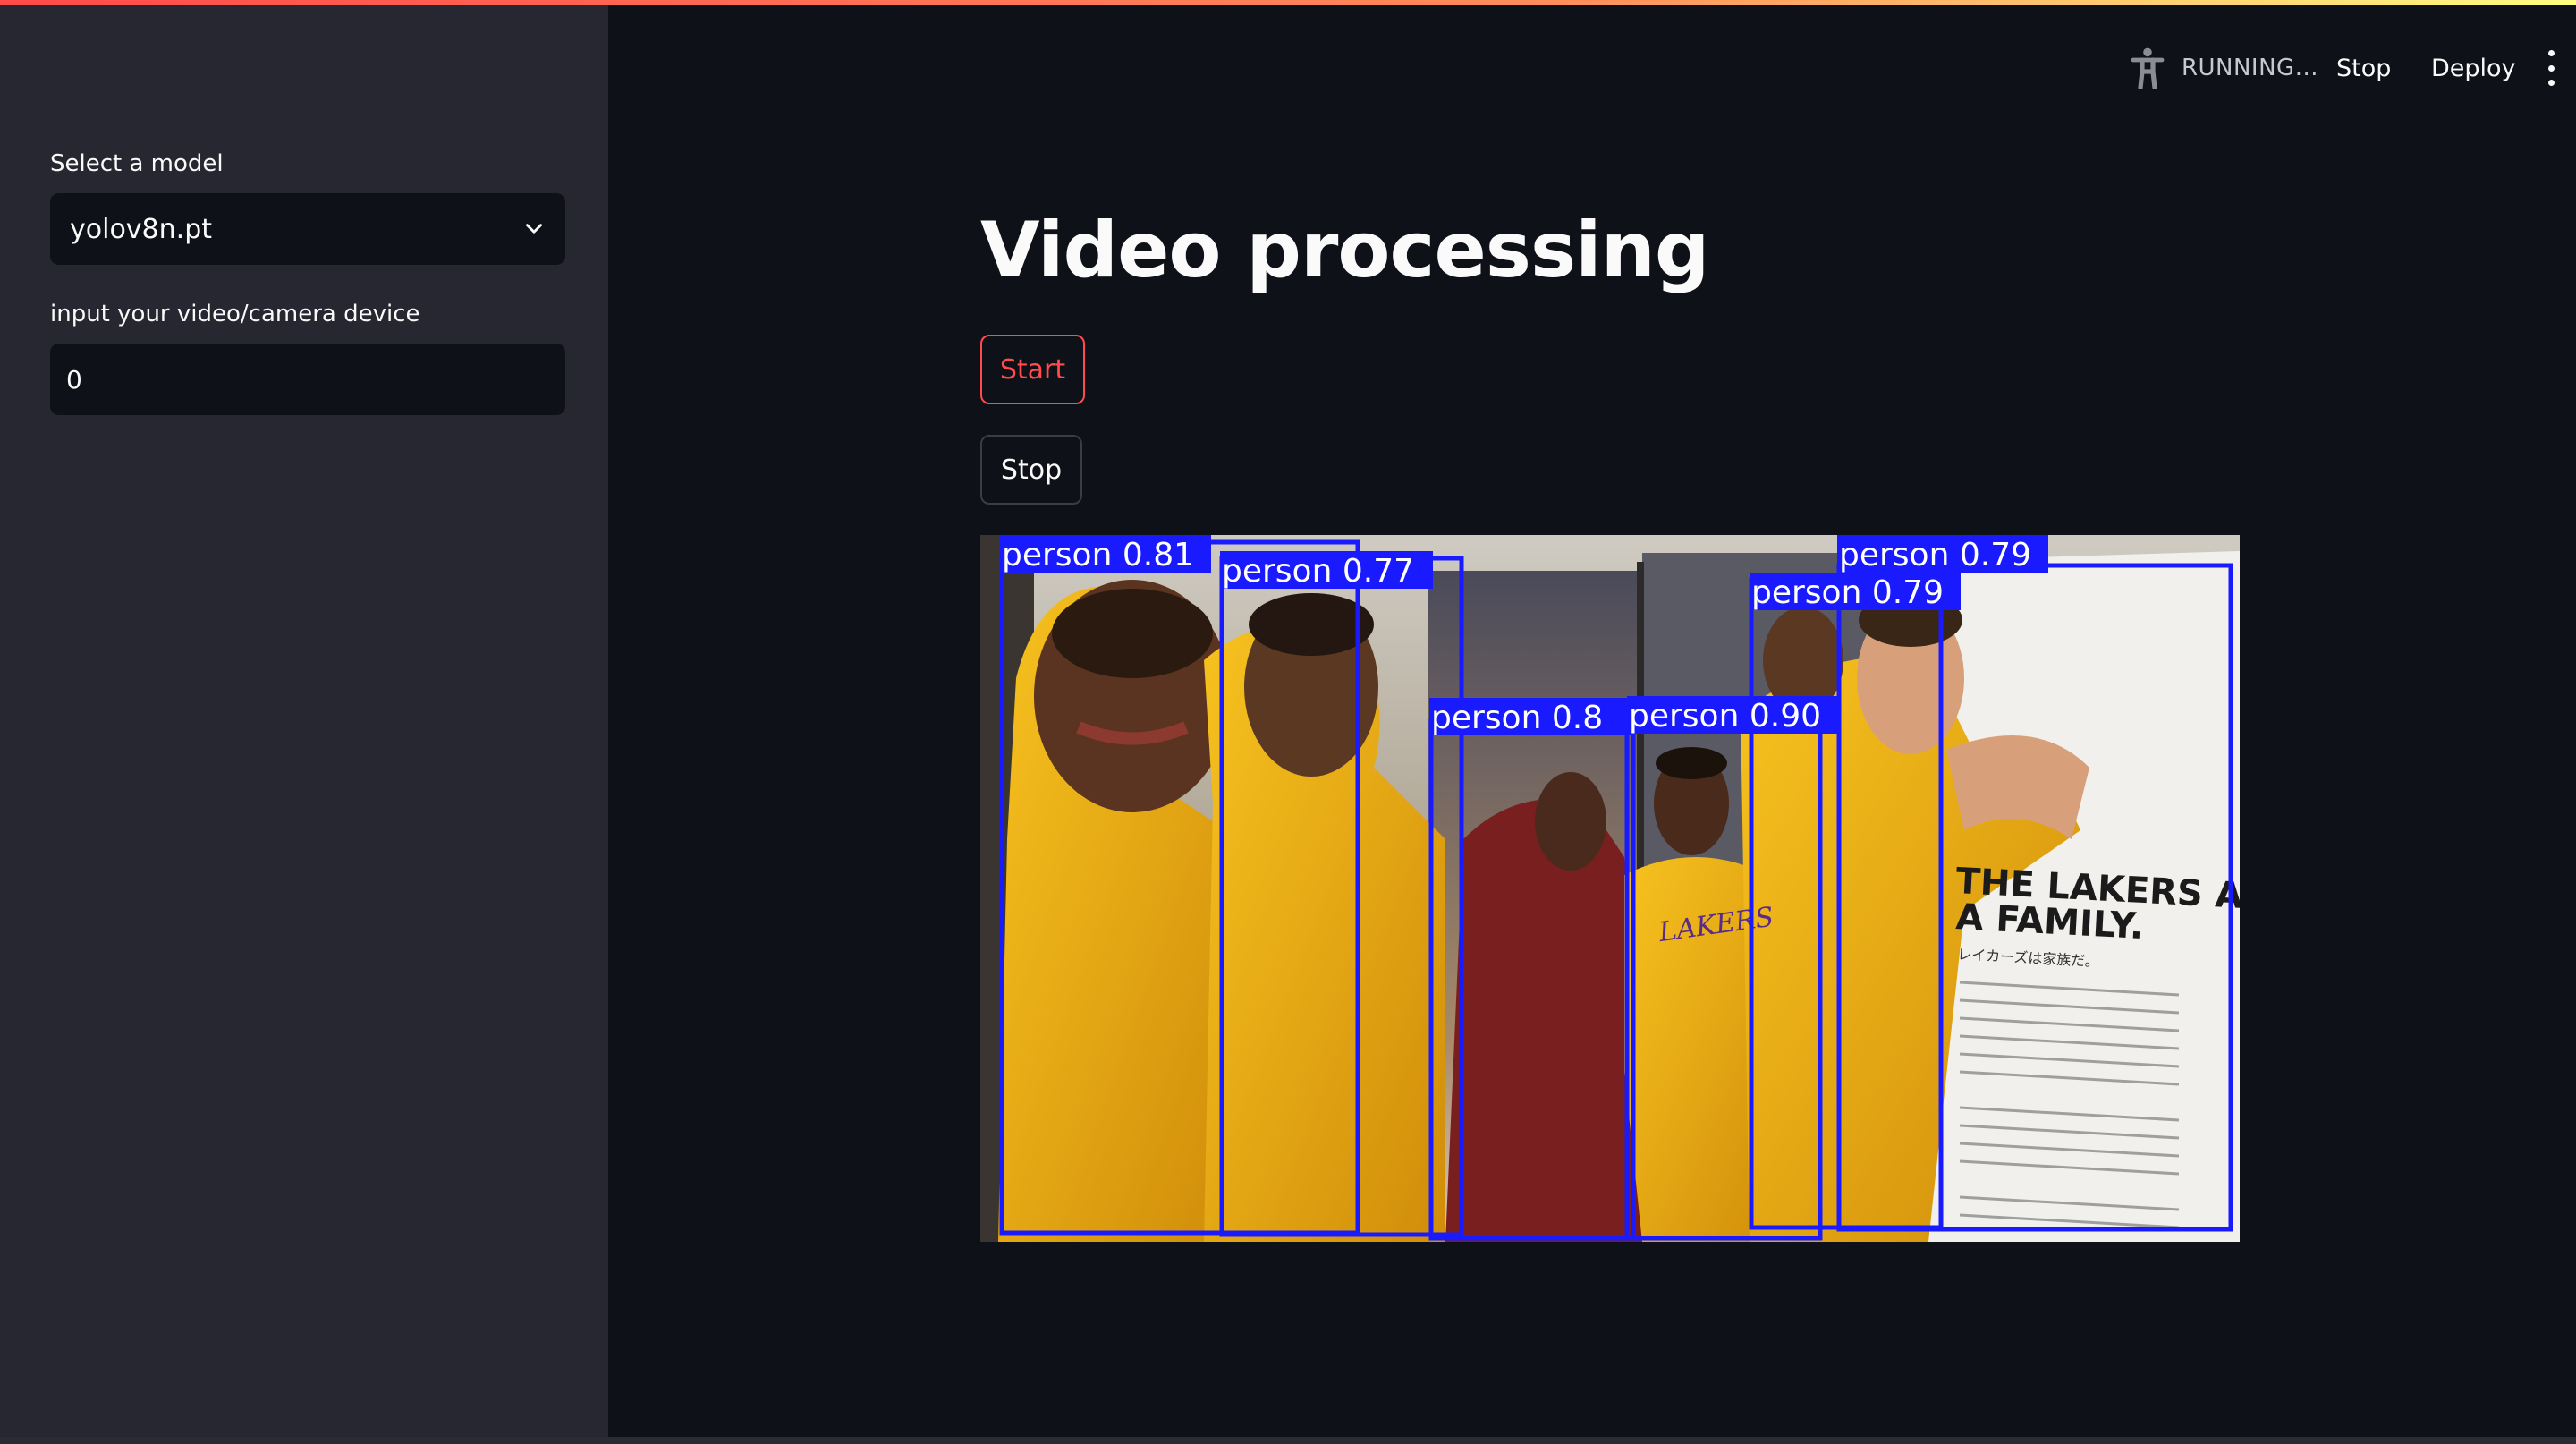 The width and height of the screenshot is (2576, 1444). I want to click on header-stop-button: Stop, so click(2363, 68).